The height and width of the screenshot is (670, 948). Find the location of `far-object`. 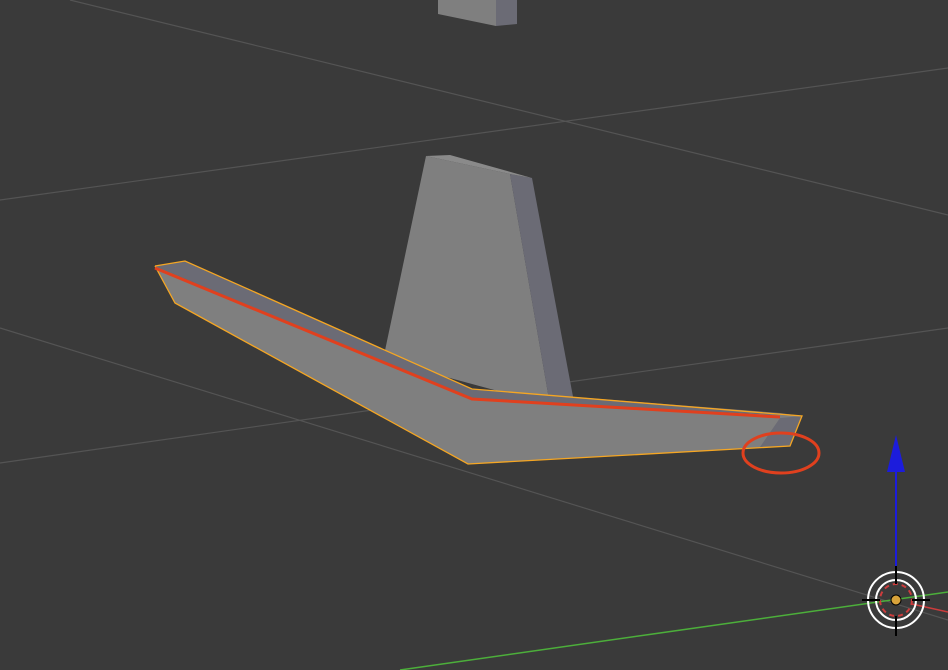

far-object is located at coordinates (477, 13).